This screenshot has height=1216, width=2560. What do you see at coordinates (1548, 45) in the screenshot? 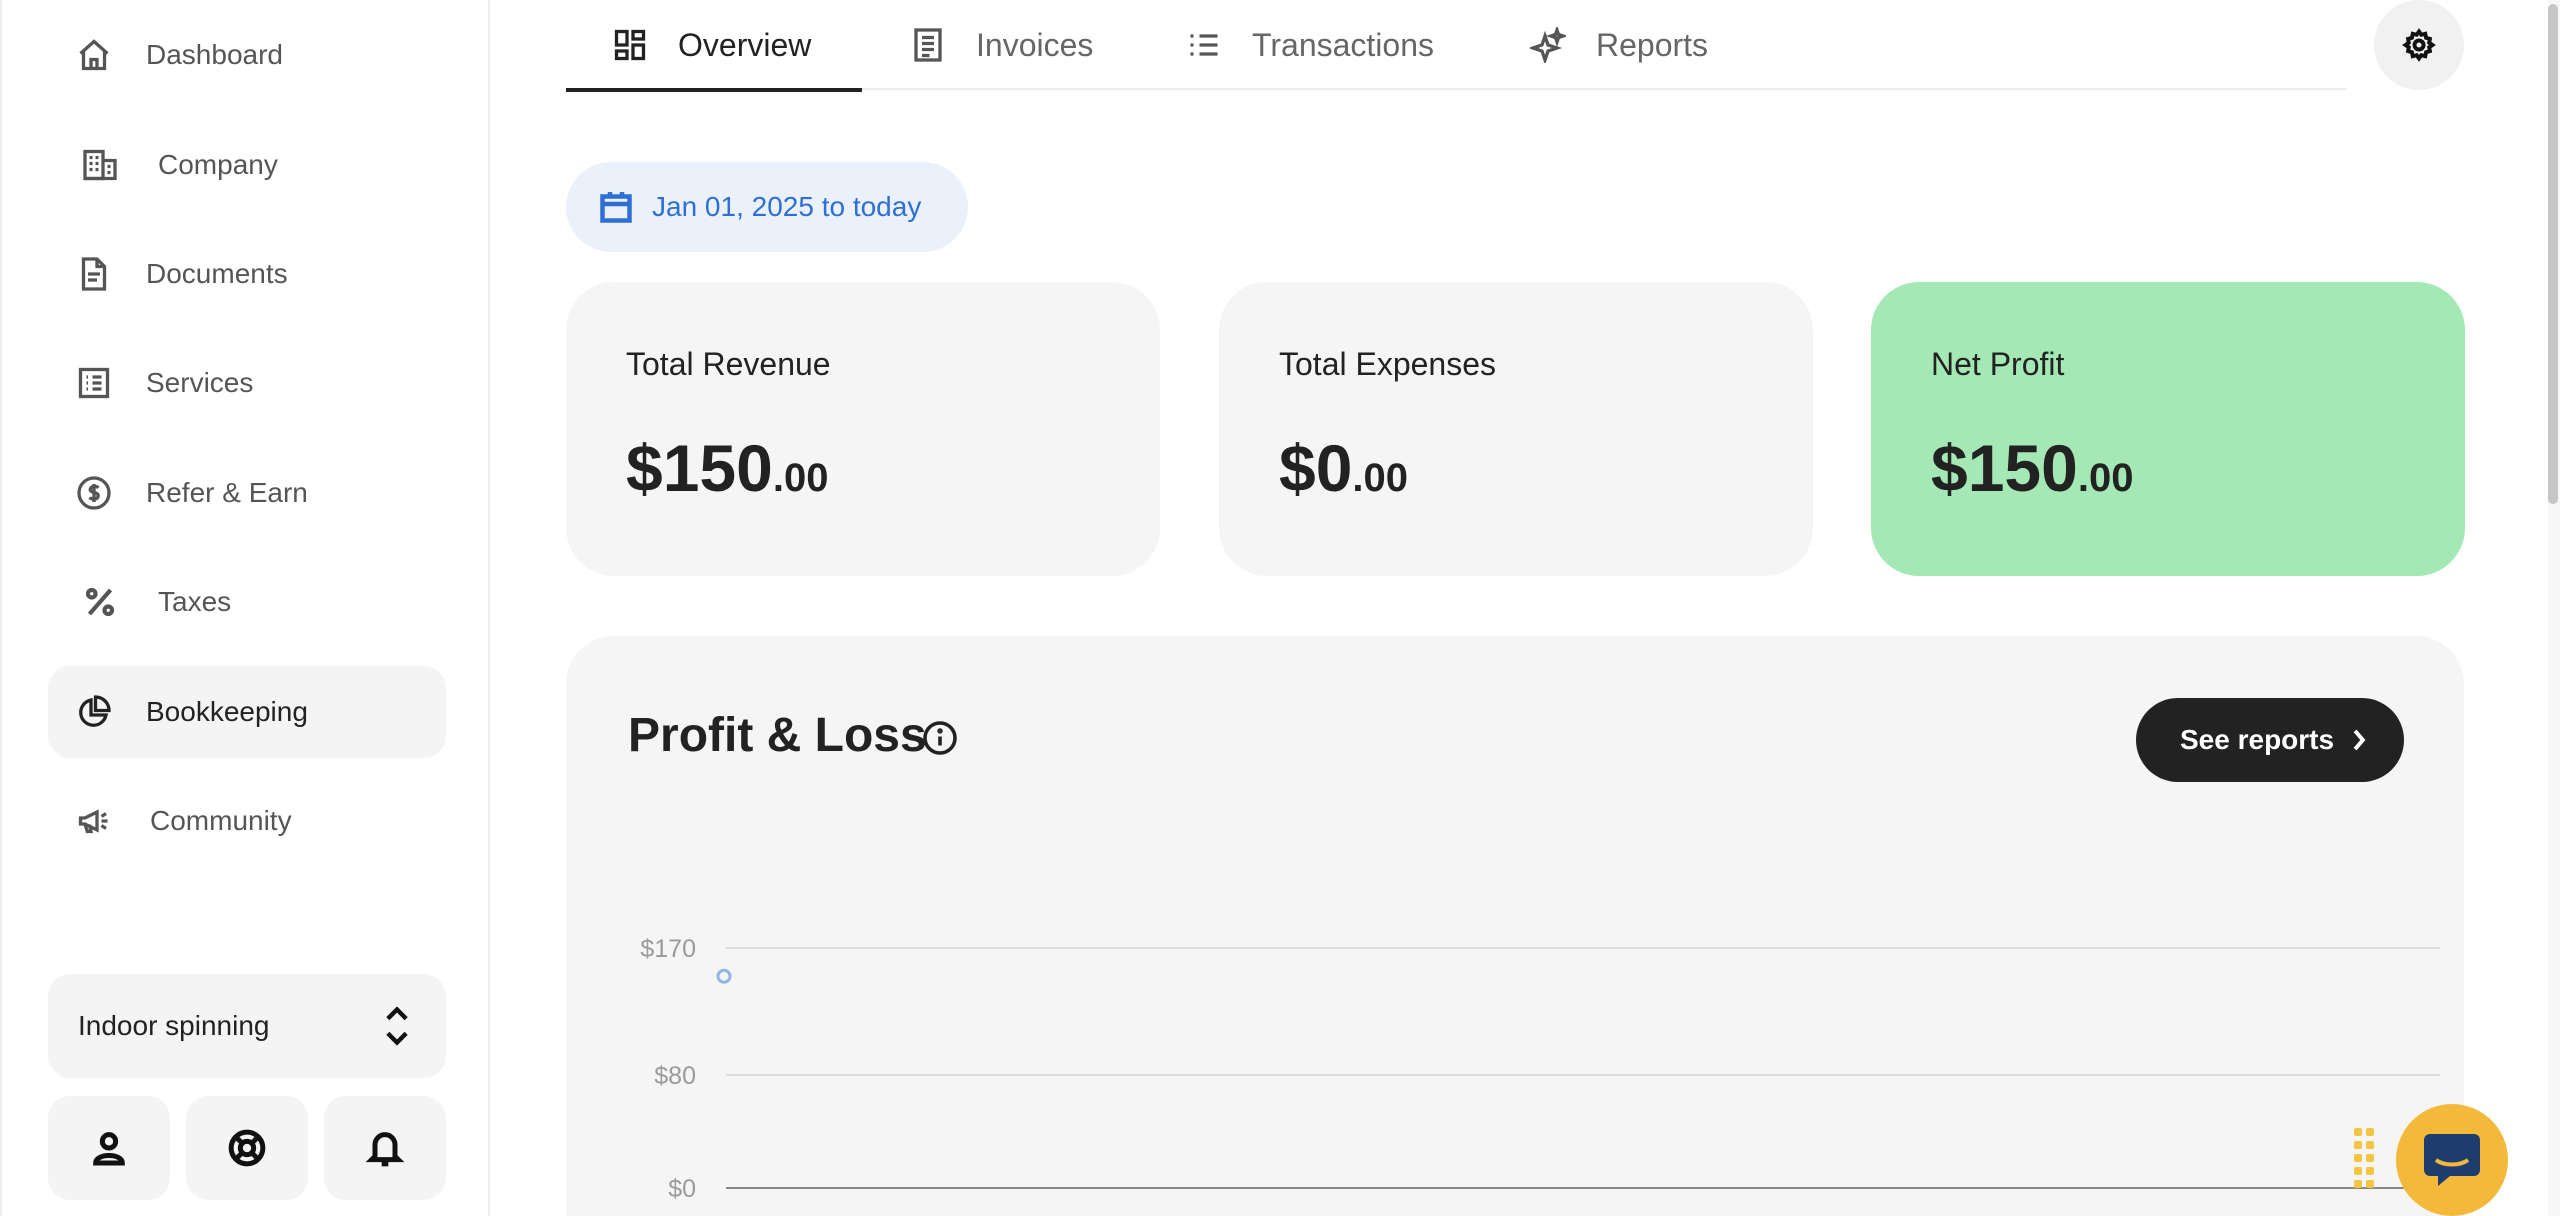
I see `sparkle-icon` at bounding box center [1548, 45].